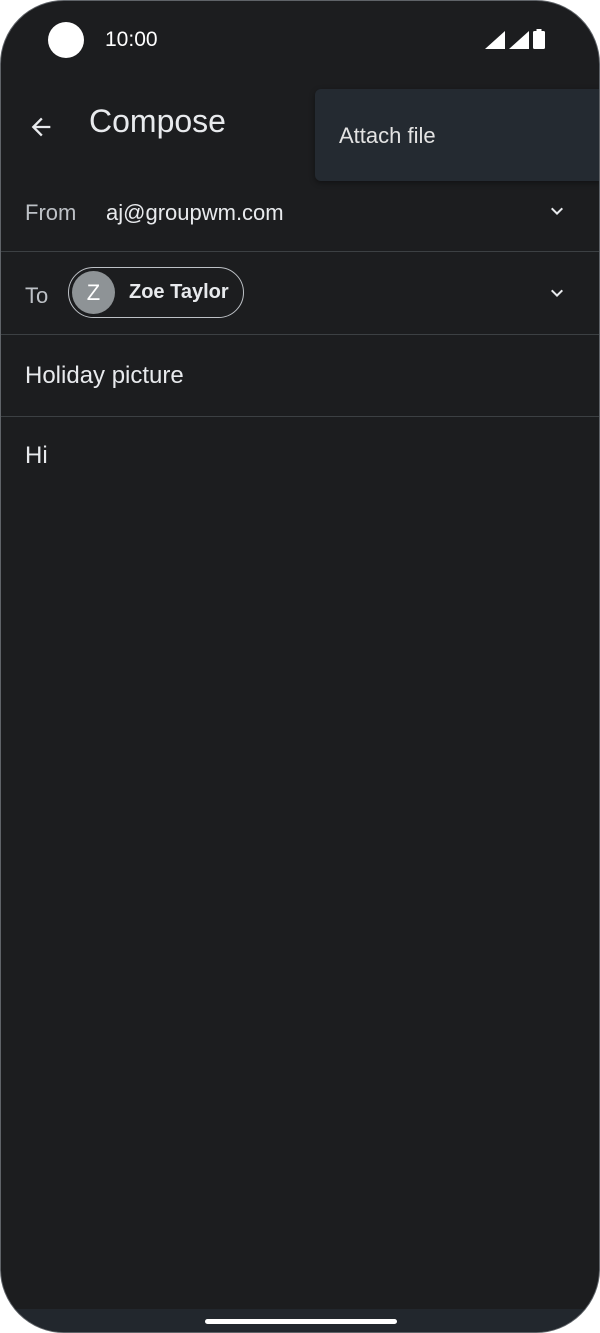  I want to click on status-icons, so click(515, 39).